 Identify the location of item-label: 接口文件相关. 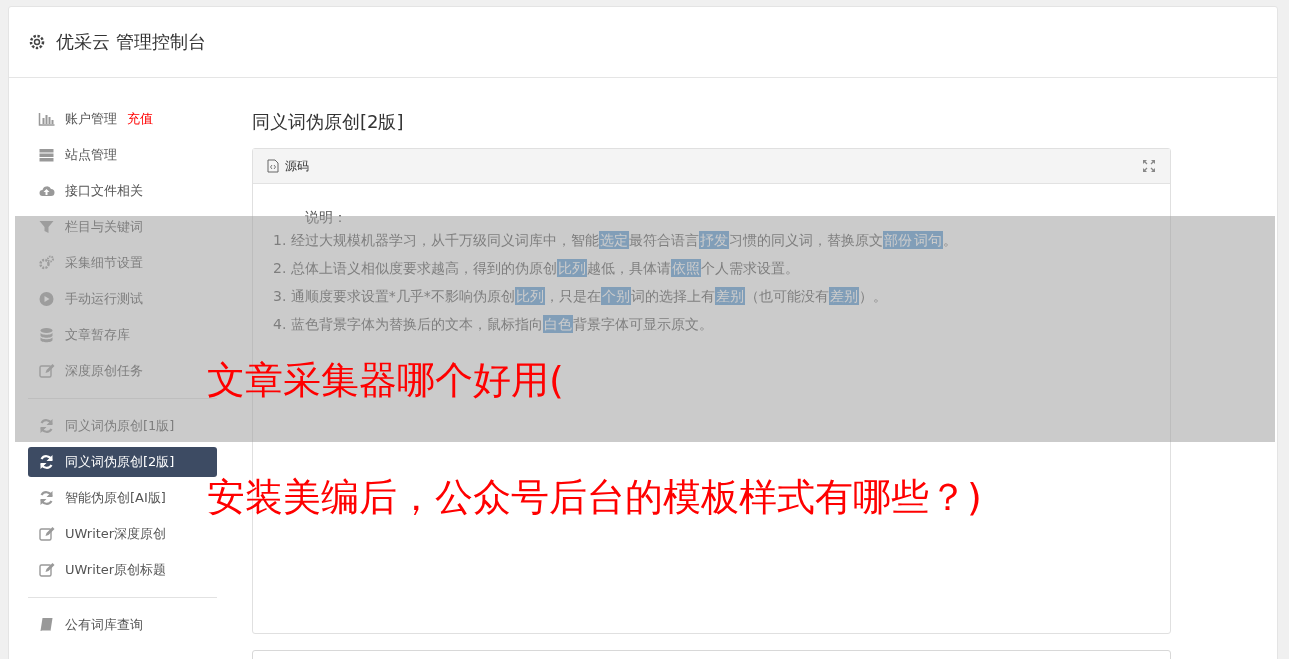
(104, 191).